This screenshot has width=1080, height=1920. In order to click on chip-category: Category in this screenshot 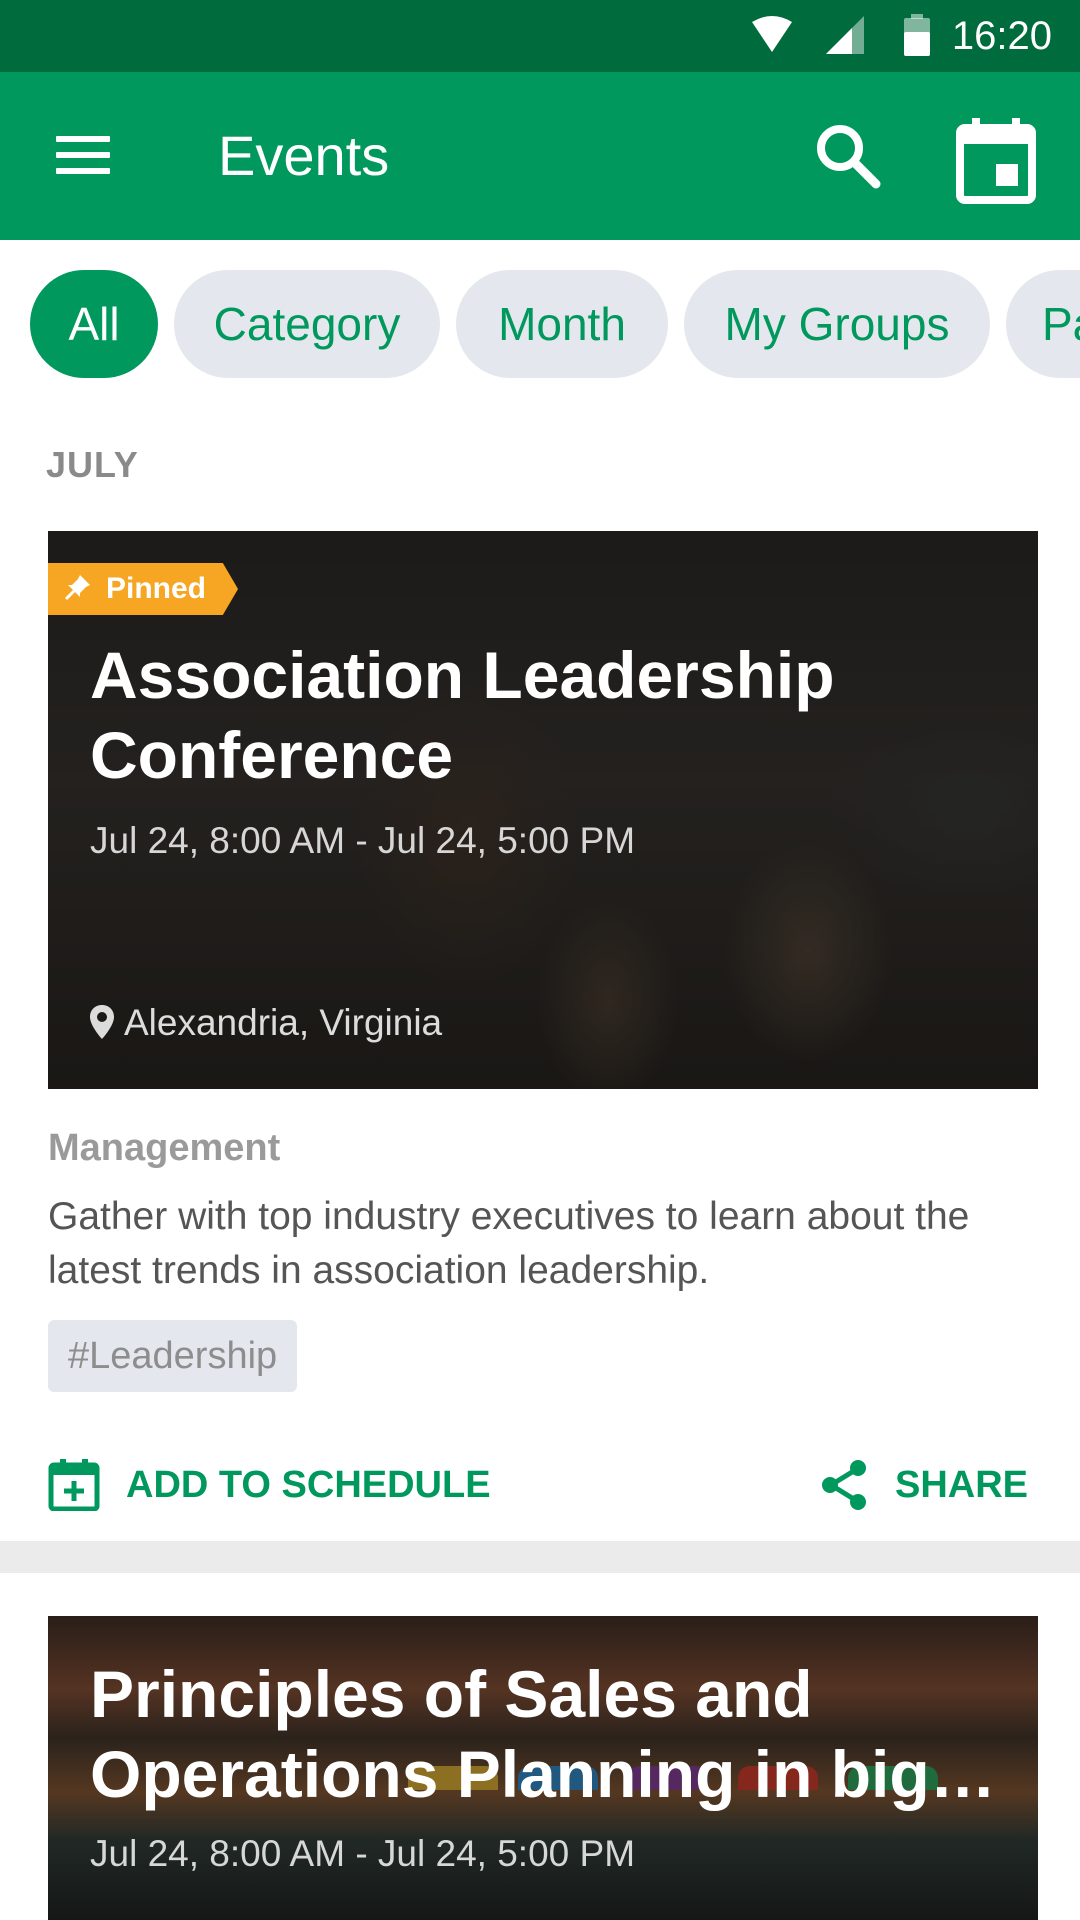, I will do `click(307, 324)`.